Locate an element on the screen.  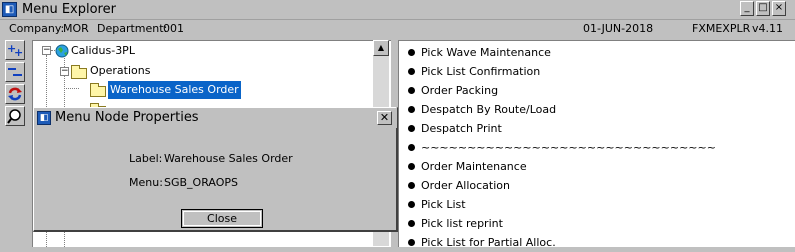
list-item: Pick Wave Maintenance is located at coordinates (479, 52).